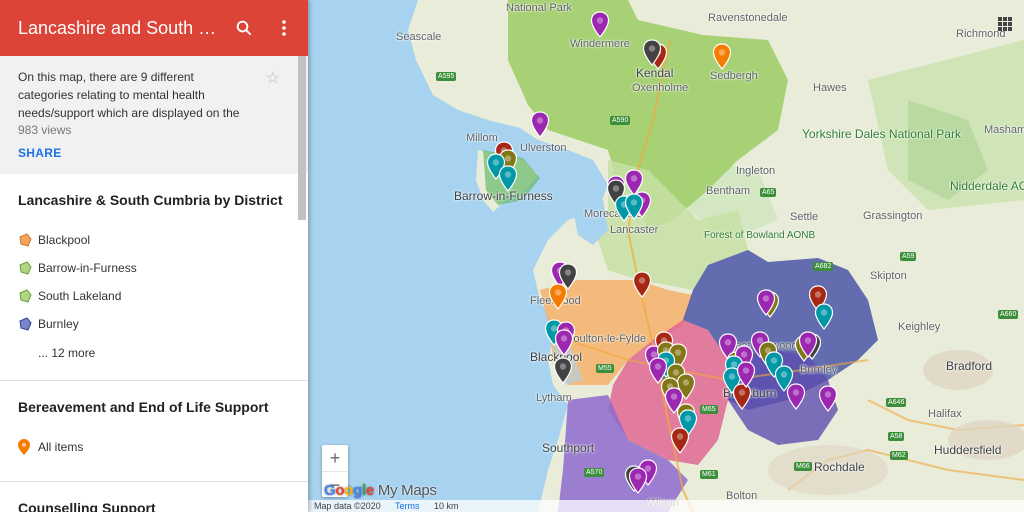  I want to click on legend-item-barrow: Barrow-in-Furness, so click(154, 268).